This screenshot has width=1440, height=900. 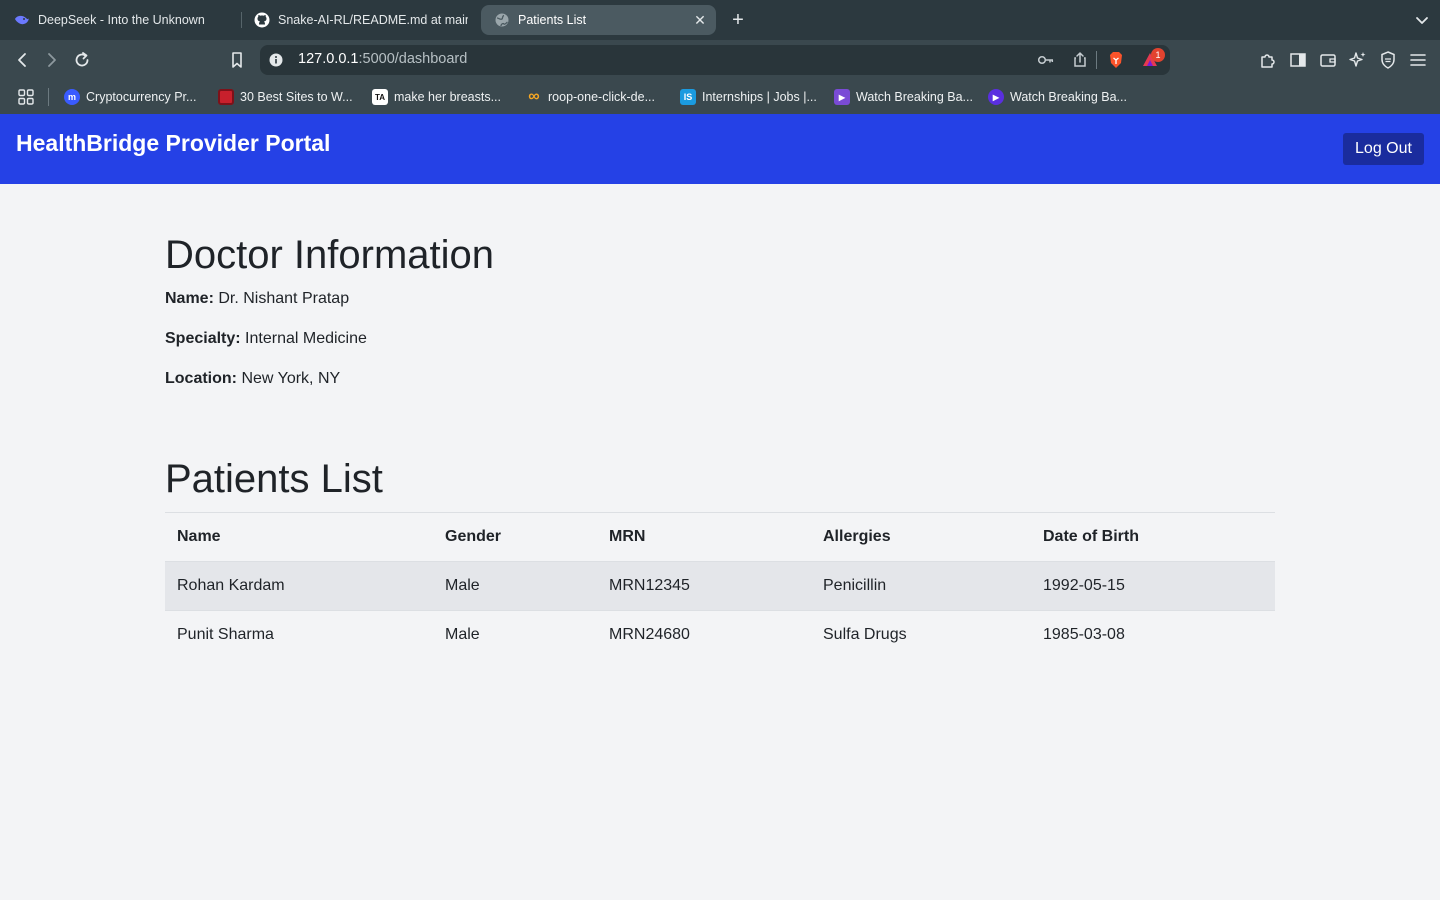 I want to click on bookmarks-divider, so click(x=48, y=97).